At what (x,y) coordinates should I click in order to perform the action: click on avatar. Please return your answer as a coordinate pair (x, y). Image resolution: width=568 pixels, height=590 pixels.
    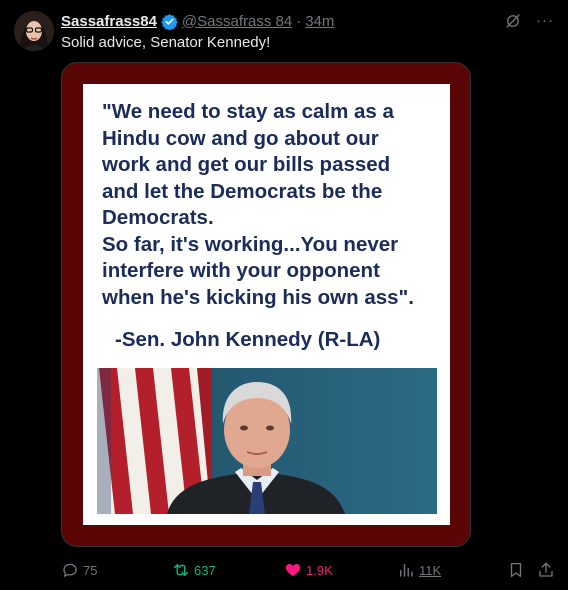
    Looking at the image, I should click on (34, 31).